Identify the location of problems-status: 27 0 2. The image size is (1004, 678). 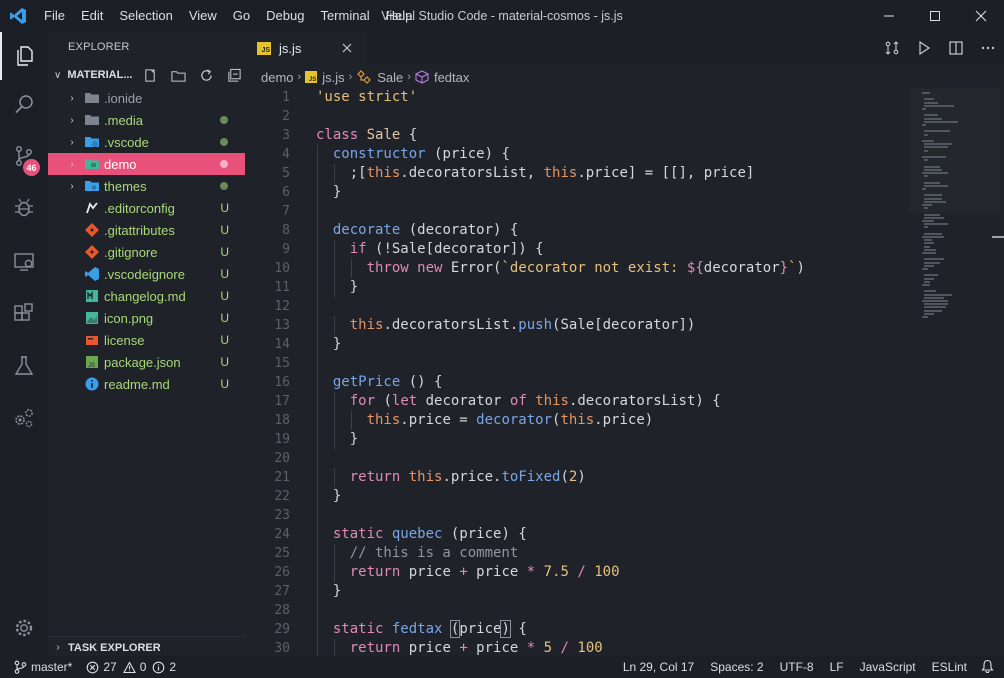
(131, 667).